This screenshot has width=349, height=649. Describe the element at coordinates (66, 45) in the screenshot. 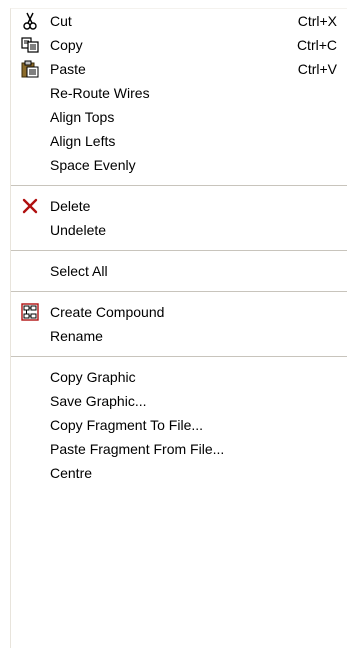

I see `menu-item-label: Copy` at that location.